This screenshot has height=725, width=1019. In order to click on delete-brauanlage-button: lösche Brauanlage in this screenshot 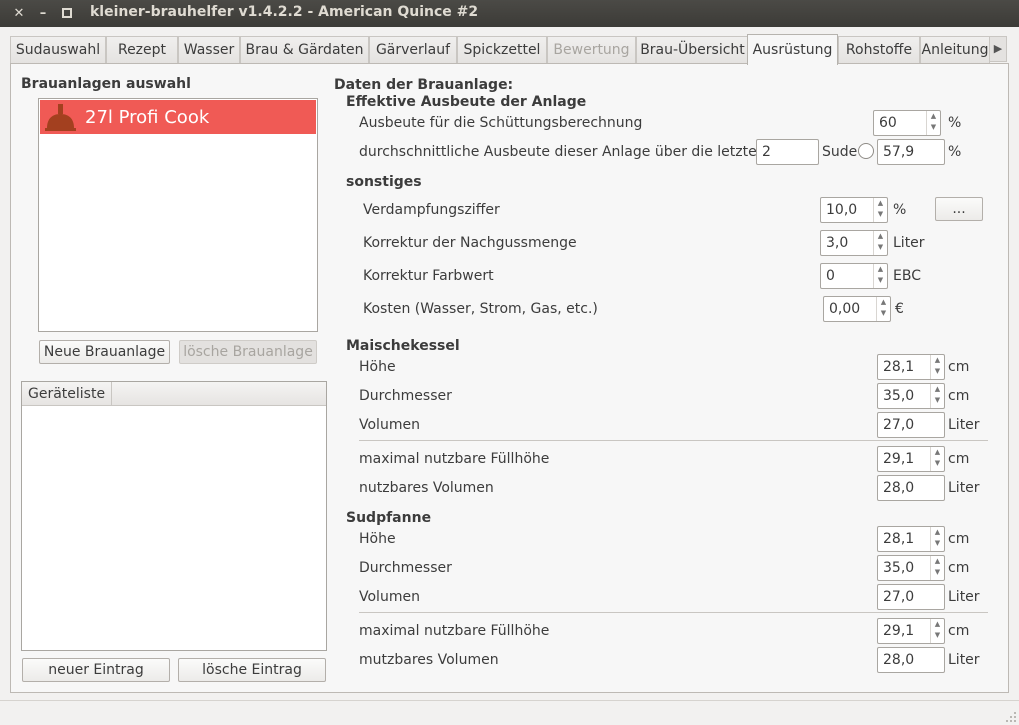, I will do `click(248, 352)`.